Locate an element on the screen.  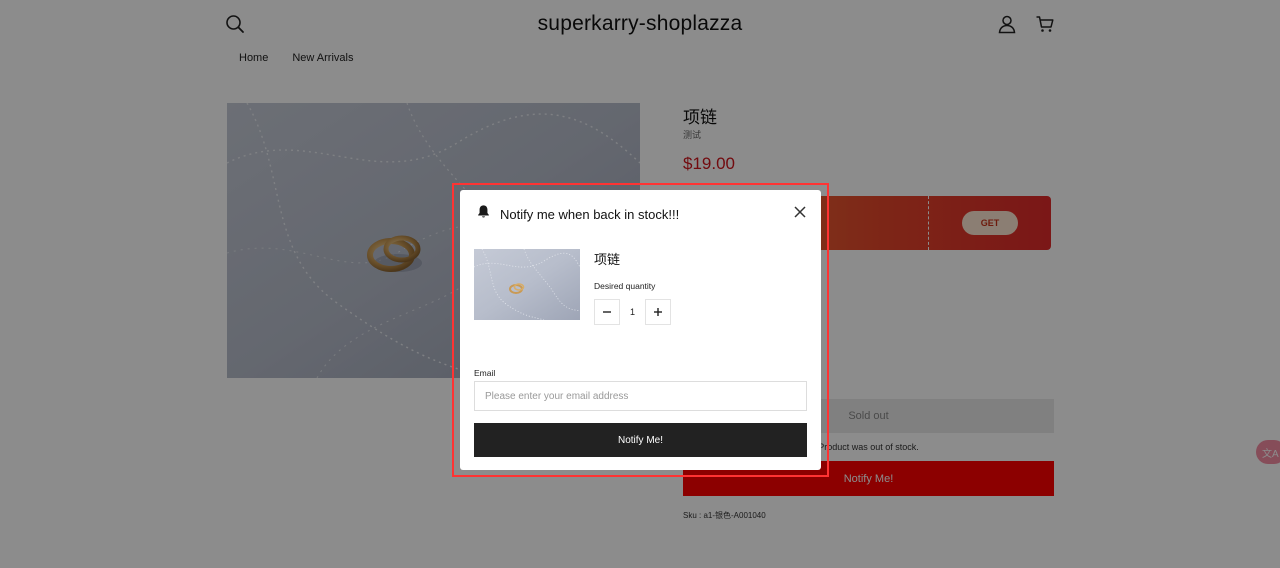
increase-quantity-button is located at coordinates (658, 312).